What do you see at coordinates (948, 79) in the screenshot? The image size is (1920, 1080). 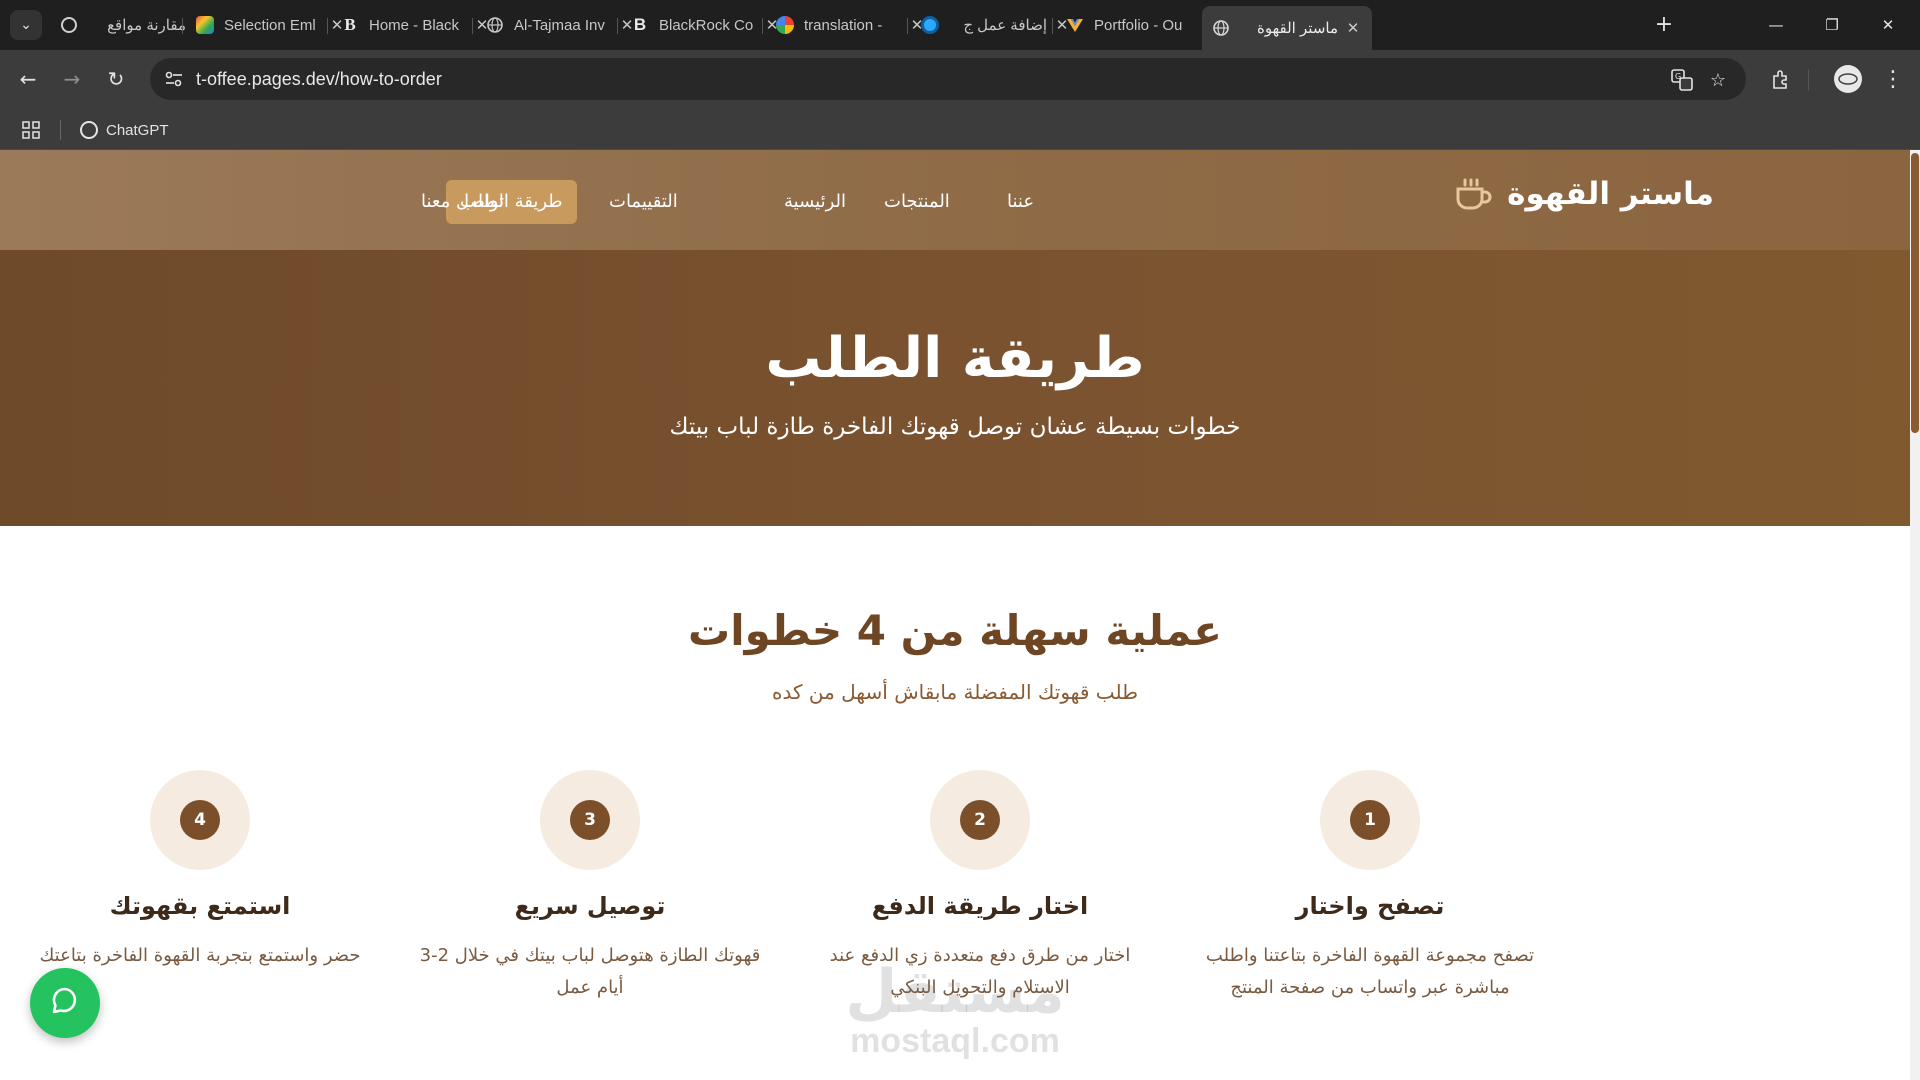 I see `address-bar: t-offee.pages.dev/how-to-order G ☆` at bounding box center [948, 79].